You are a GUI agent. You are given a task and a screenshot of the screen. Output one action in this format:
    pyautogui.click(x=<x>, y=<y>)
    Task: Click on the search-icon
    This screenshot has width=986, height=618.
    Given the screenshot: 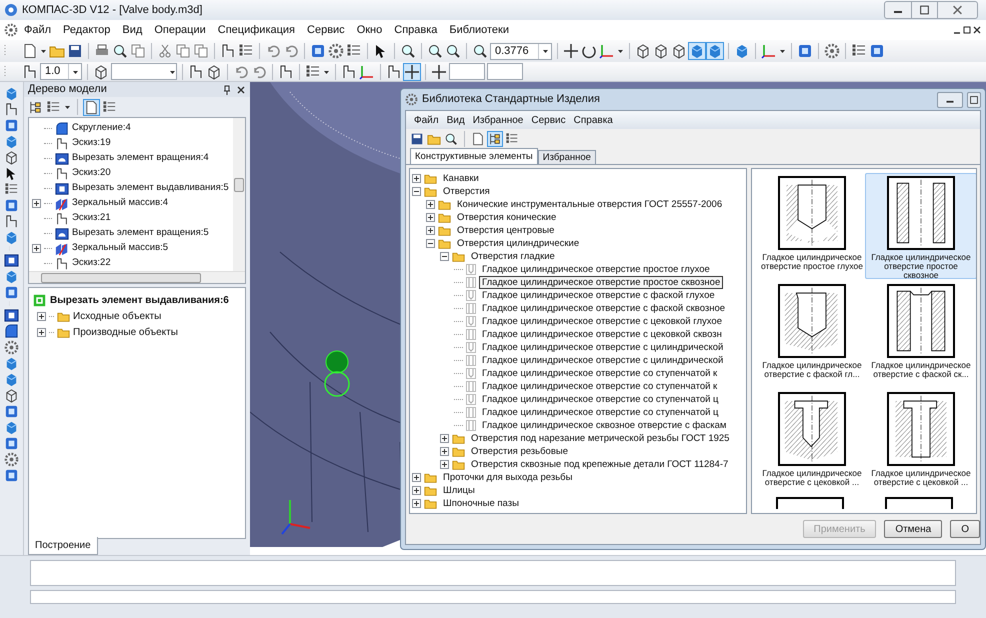 What is the action you would take?
    pyautogui.click(x=451, y=139)
    